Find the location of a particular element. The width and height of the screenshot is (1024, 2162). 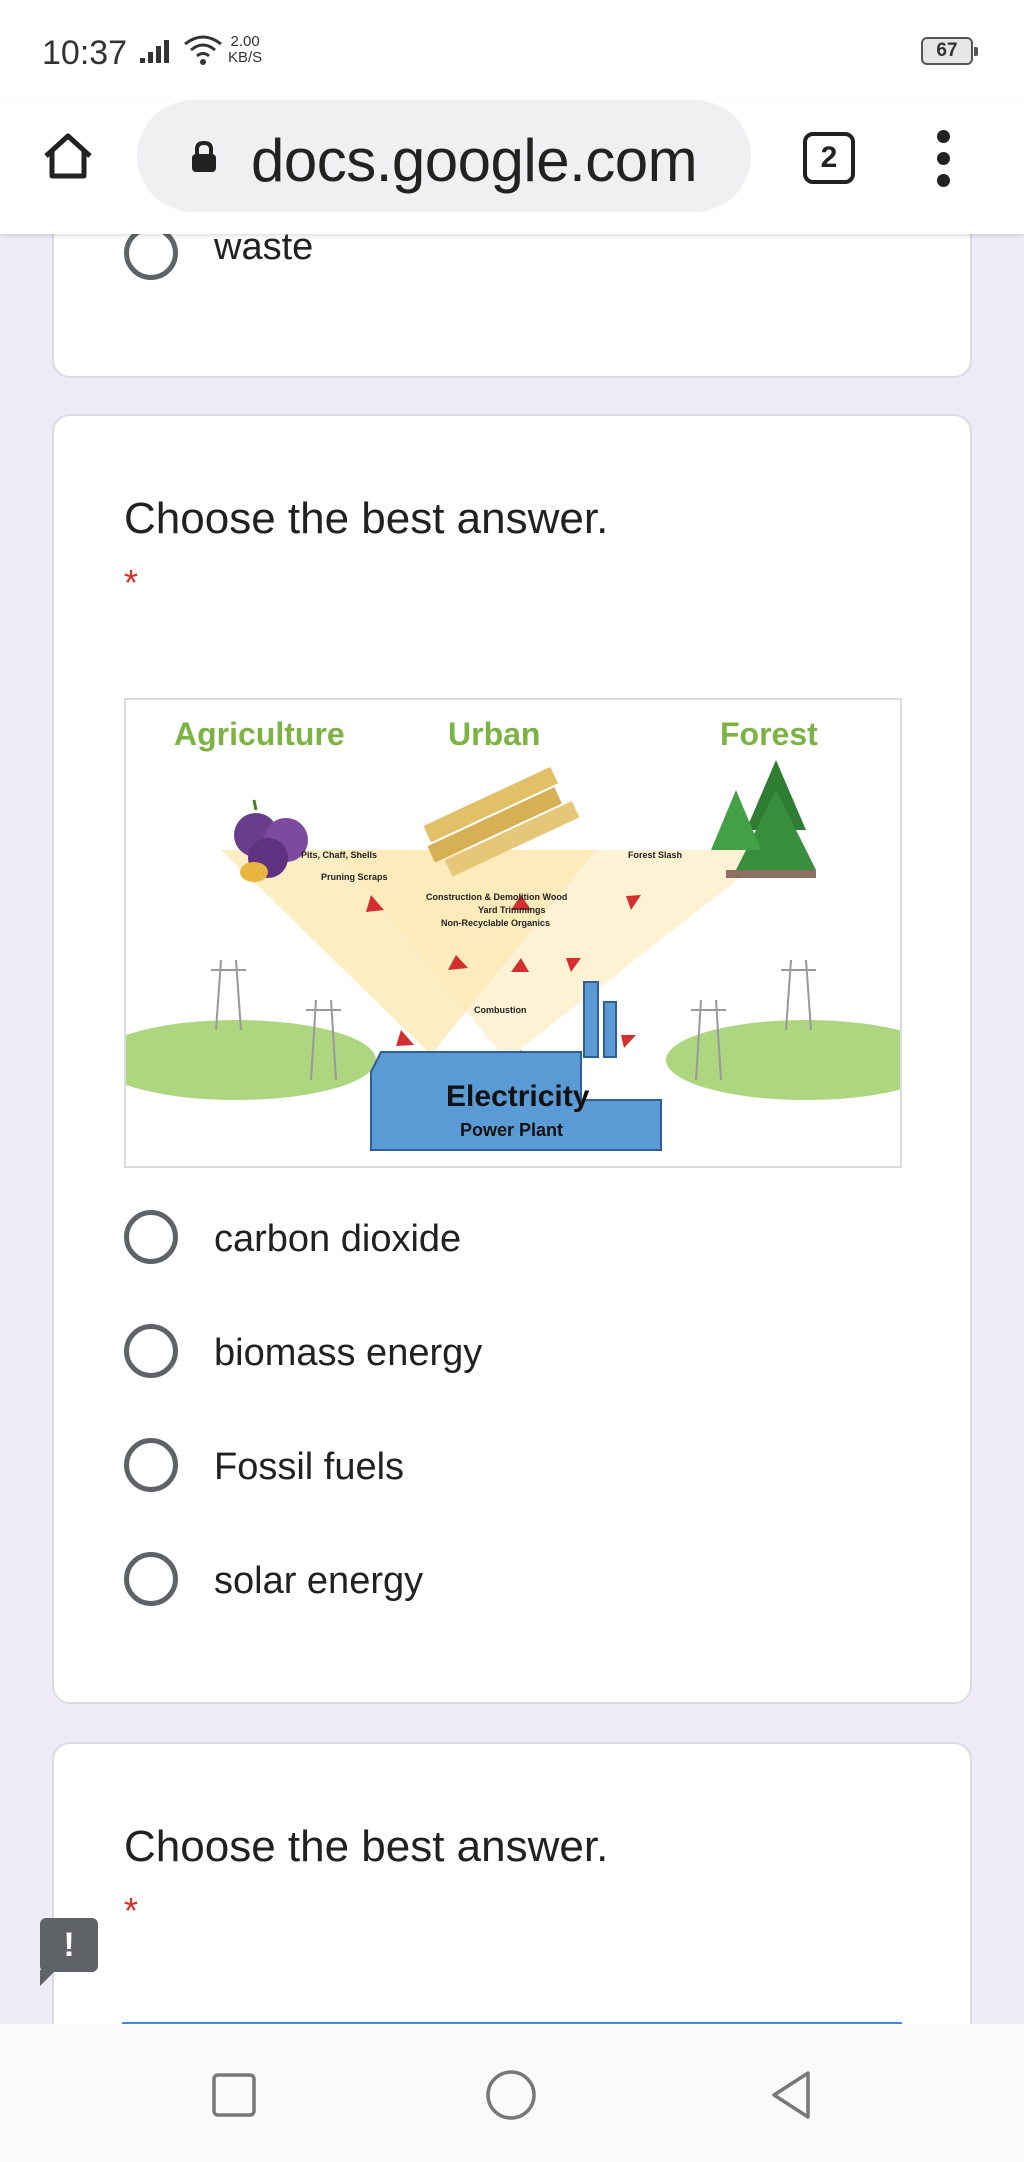

address-bar: docs.google.com is located at coordinates (444, 156).